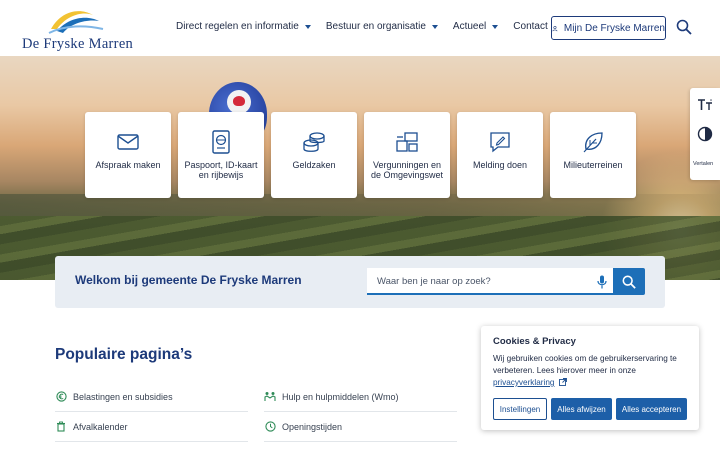 This screenshot has width=720, height=450. What do you see at coordinates (520, 409) in the screenshot?
I see `cookie-settings-button: Instellingen` at bounding box center [520, 409].